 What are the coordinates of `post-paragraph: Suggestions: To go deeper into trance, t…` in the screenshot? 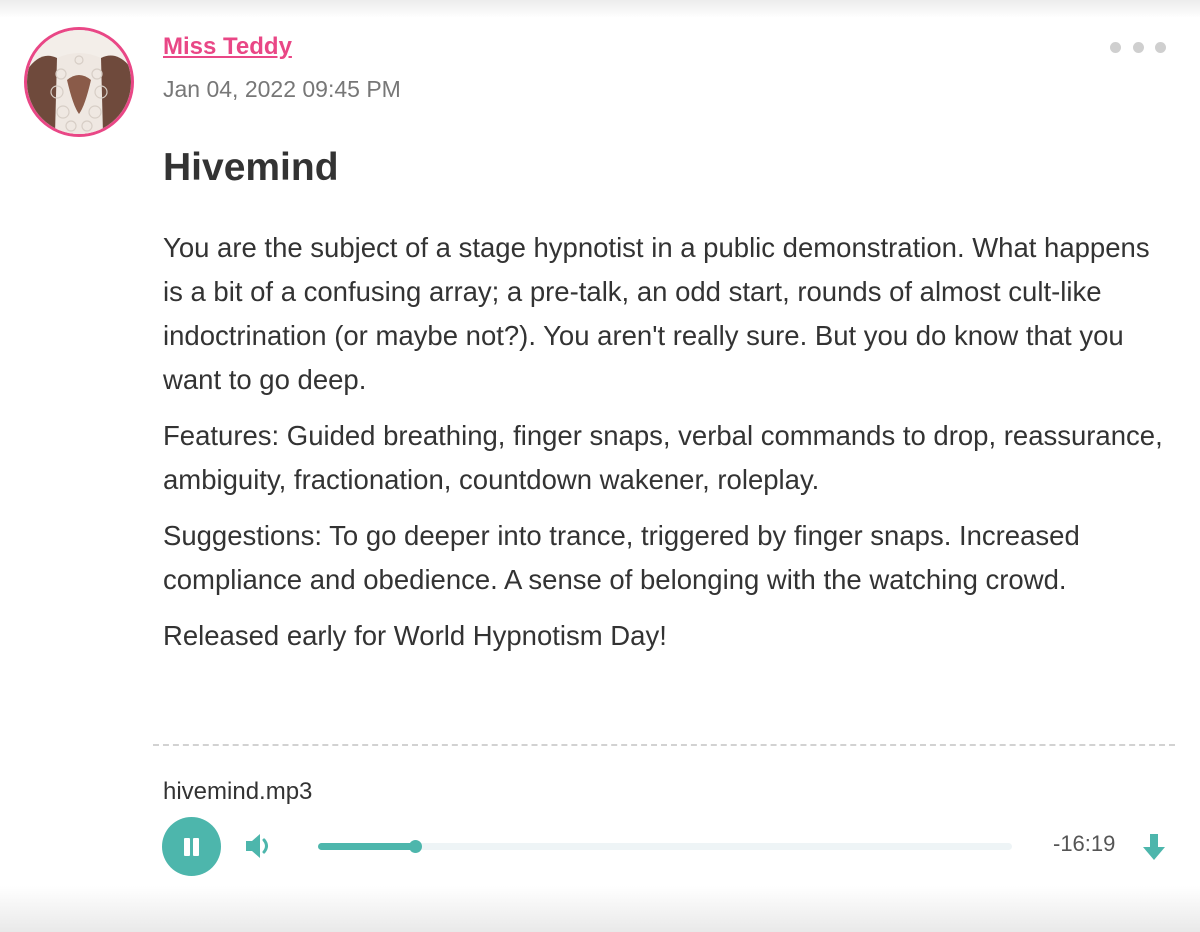 It's located at (621, 557).